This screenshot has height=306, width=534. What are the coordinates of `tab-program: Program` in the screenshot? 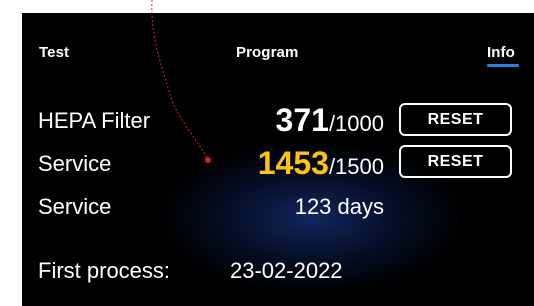 It's located at (267, 52).